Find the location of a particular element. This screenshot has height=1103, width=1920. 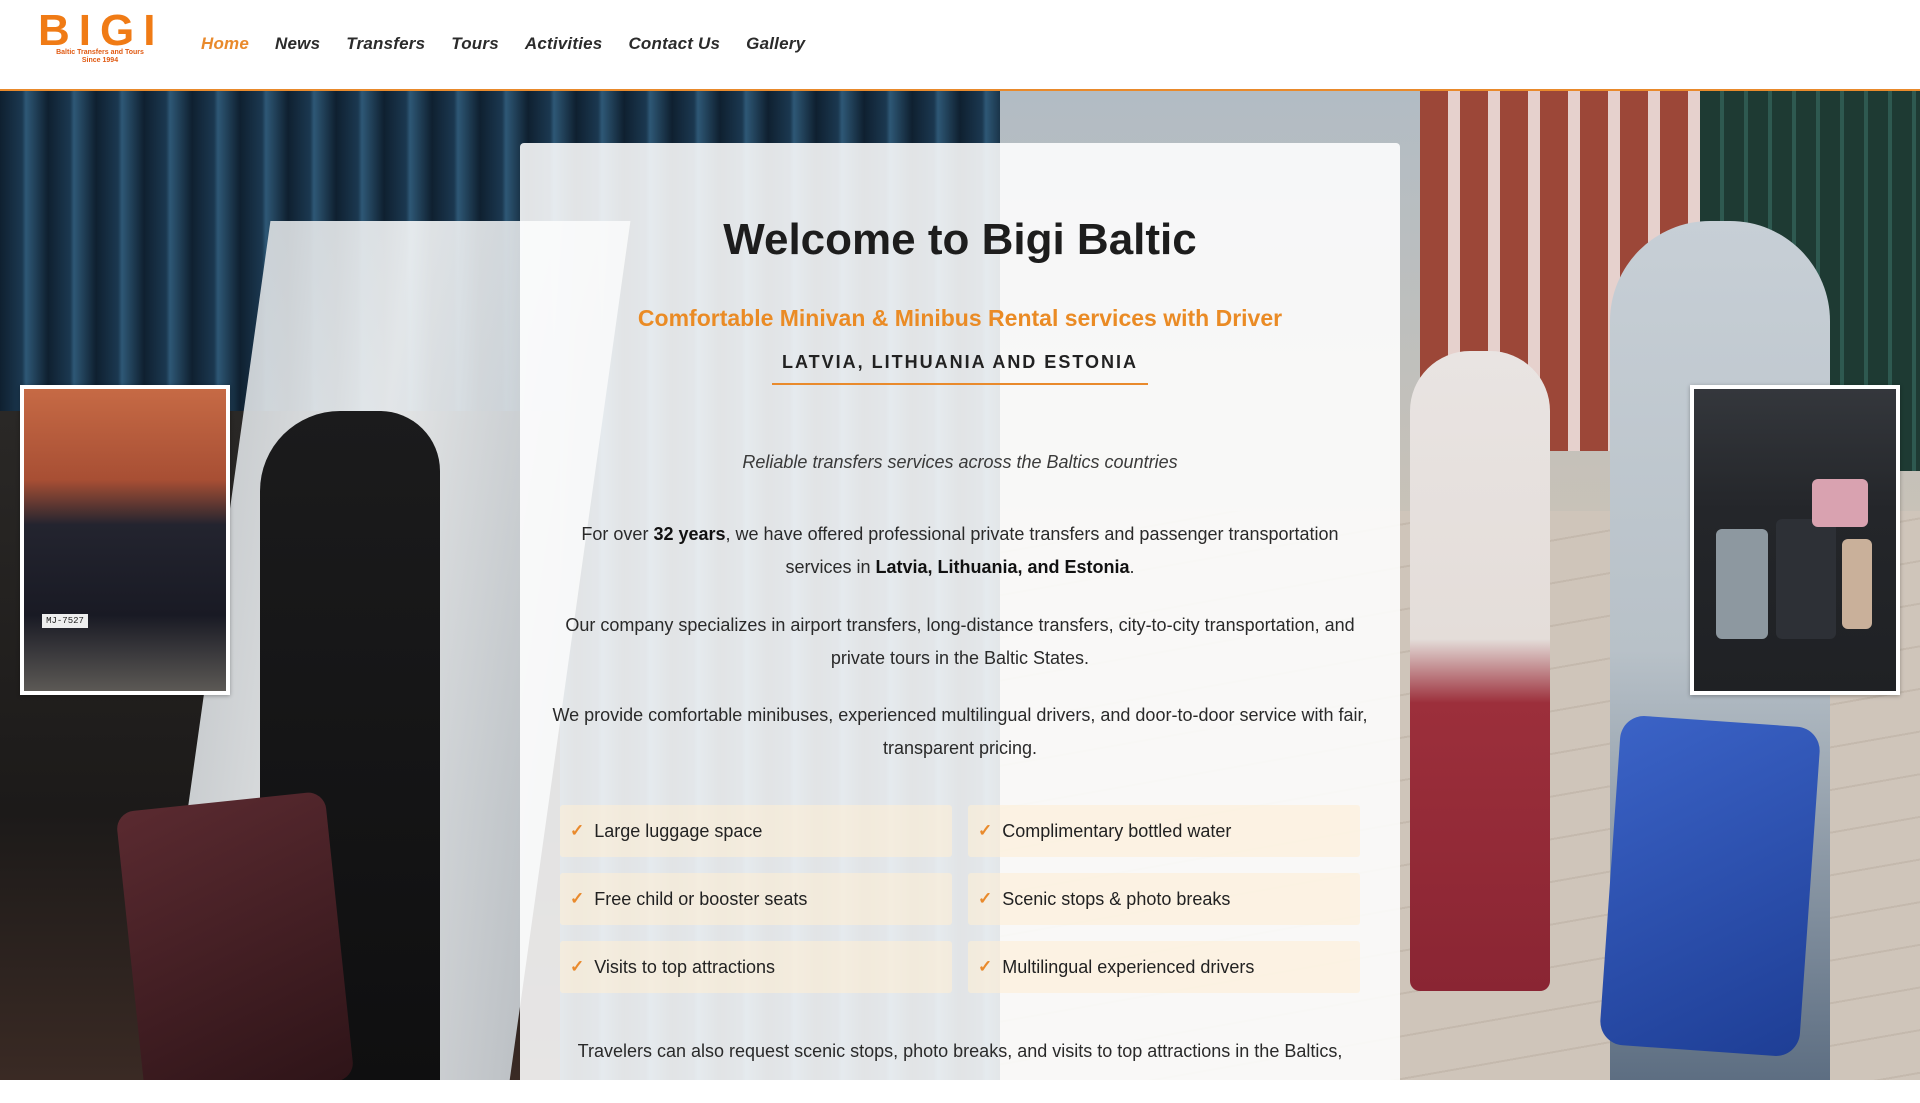

countries-highlight: Latvia, Lithuania, and Estonia is located at coordinates (1002, 567).